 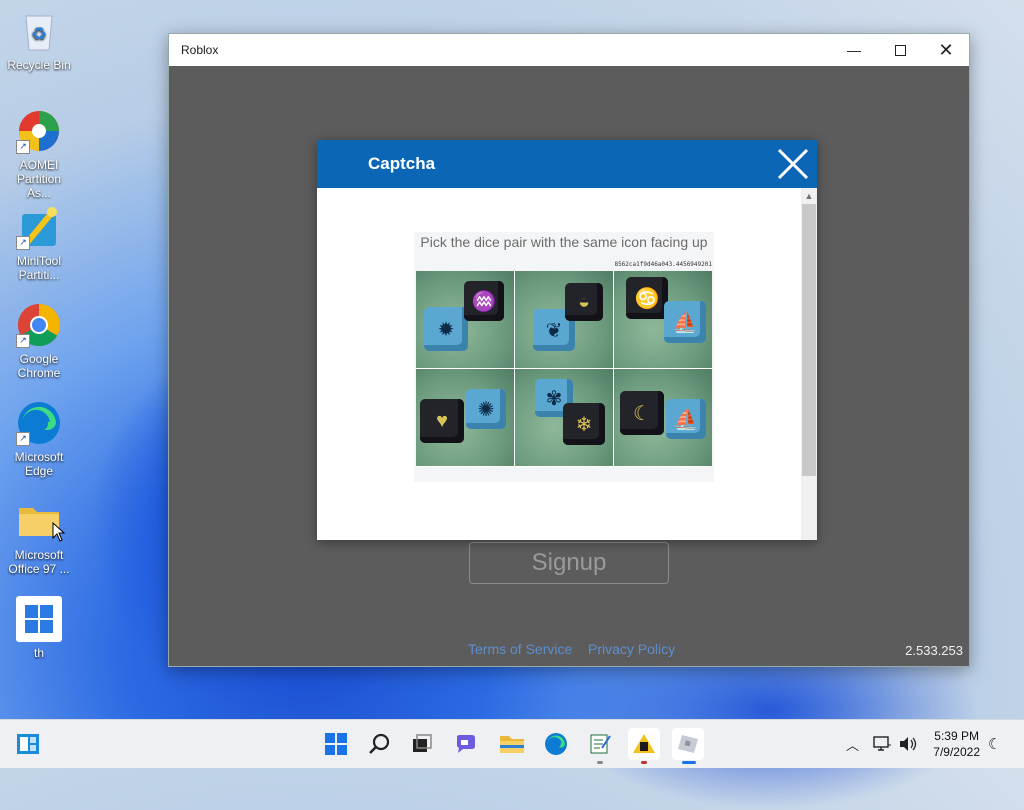 I want to click on clock-date: 7/9/2022, so click(x=956, y=752).